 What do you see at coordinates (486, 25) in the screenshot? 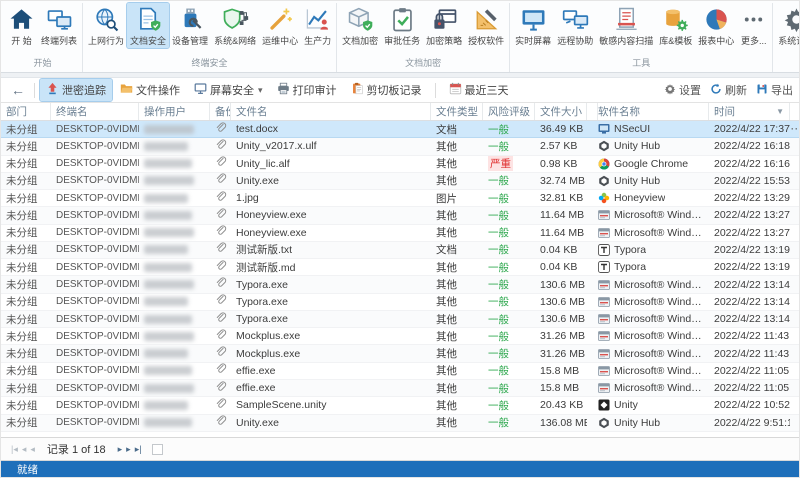
I see `ribbon-button-授权软件: 授权软件` at bounding box center [486, 25].